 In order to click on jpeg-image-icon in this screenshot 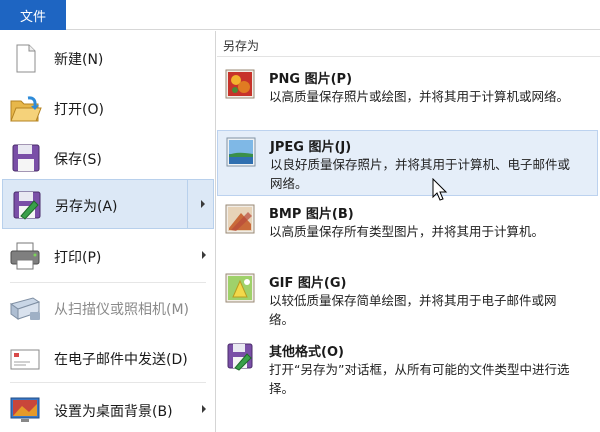, I will do `click(241, 152)`.